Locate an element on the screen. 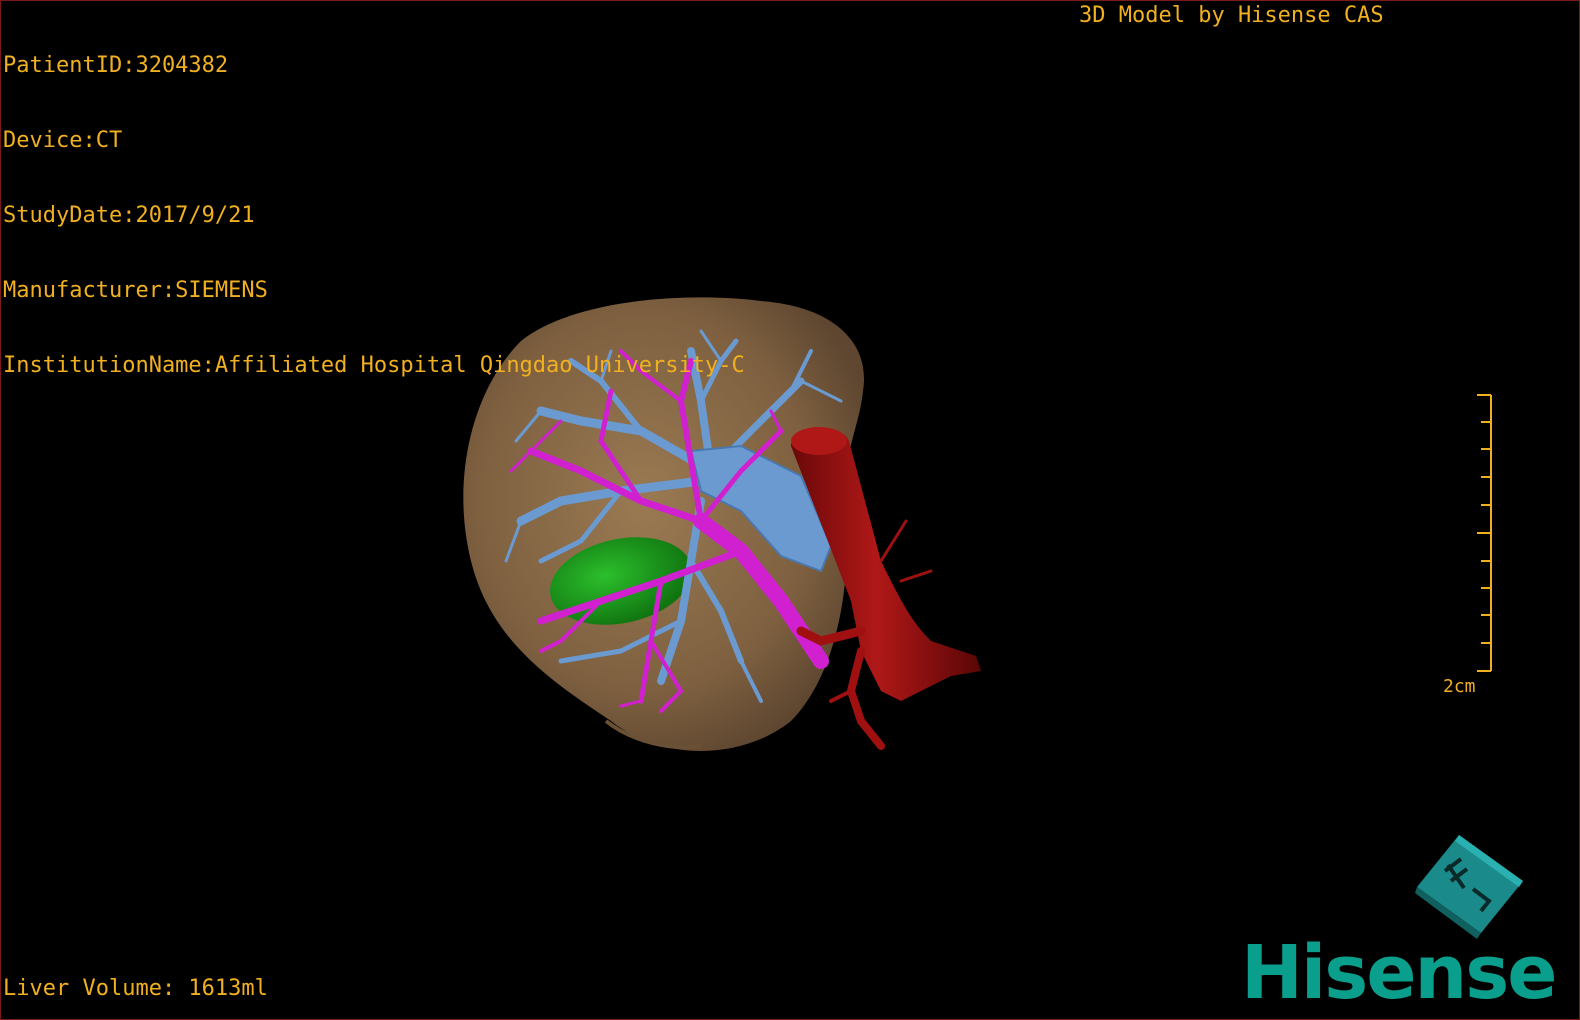 The width and height of the screenshot is (1580, 1020). study-date: StudyDate:2017/9/21 is located at coordinates (129, 215).